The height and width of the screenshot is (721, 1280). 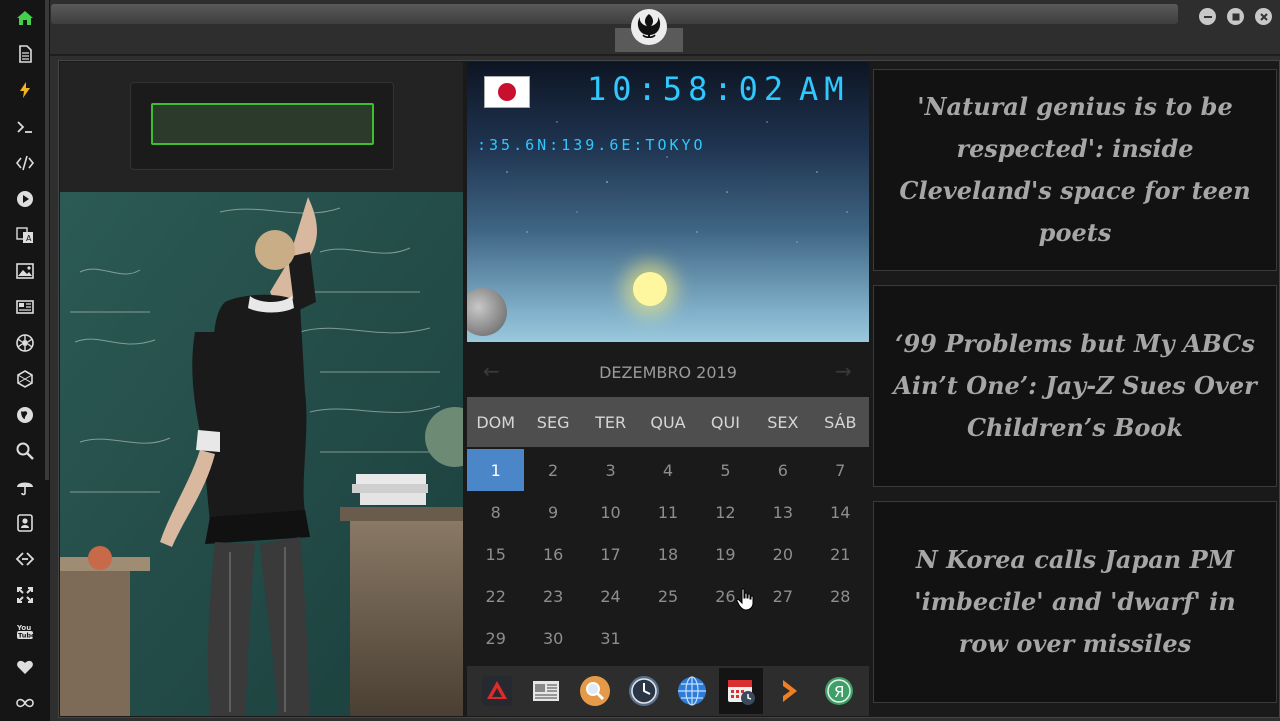 I want to click on translate-icon: A, so click(x=25, y=235).